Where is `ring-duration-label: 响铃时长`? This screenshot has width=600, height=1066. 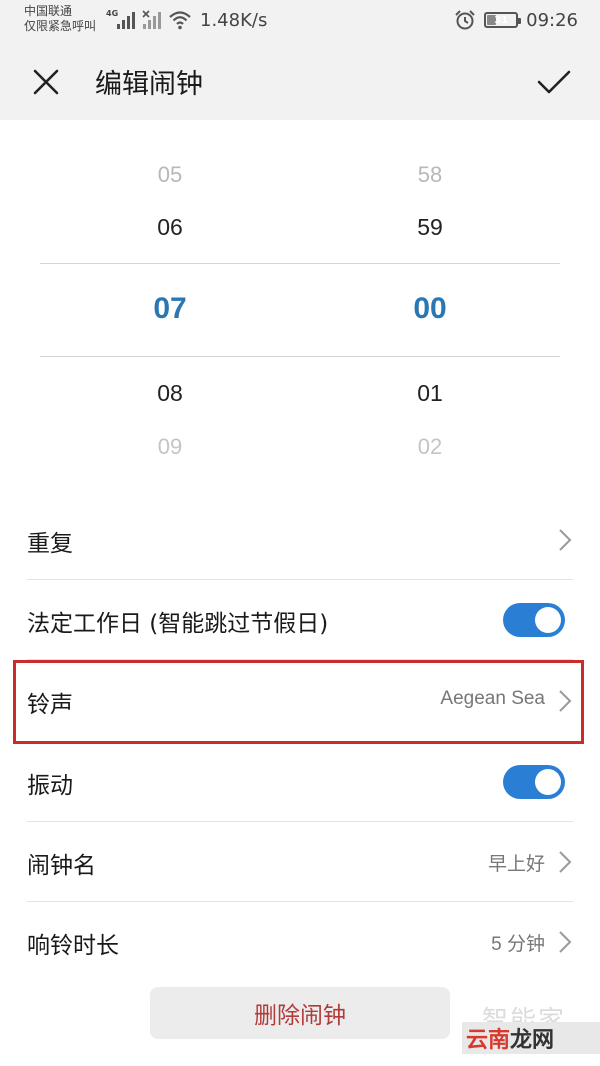
ring-duration-label: 响铃时长 is located at coordinates (73, 946).